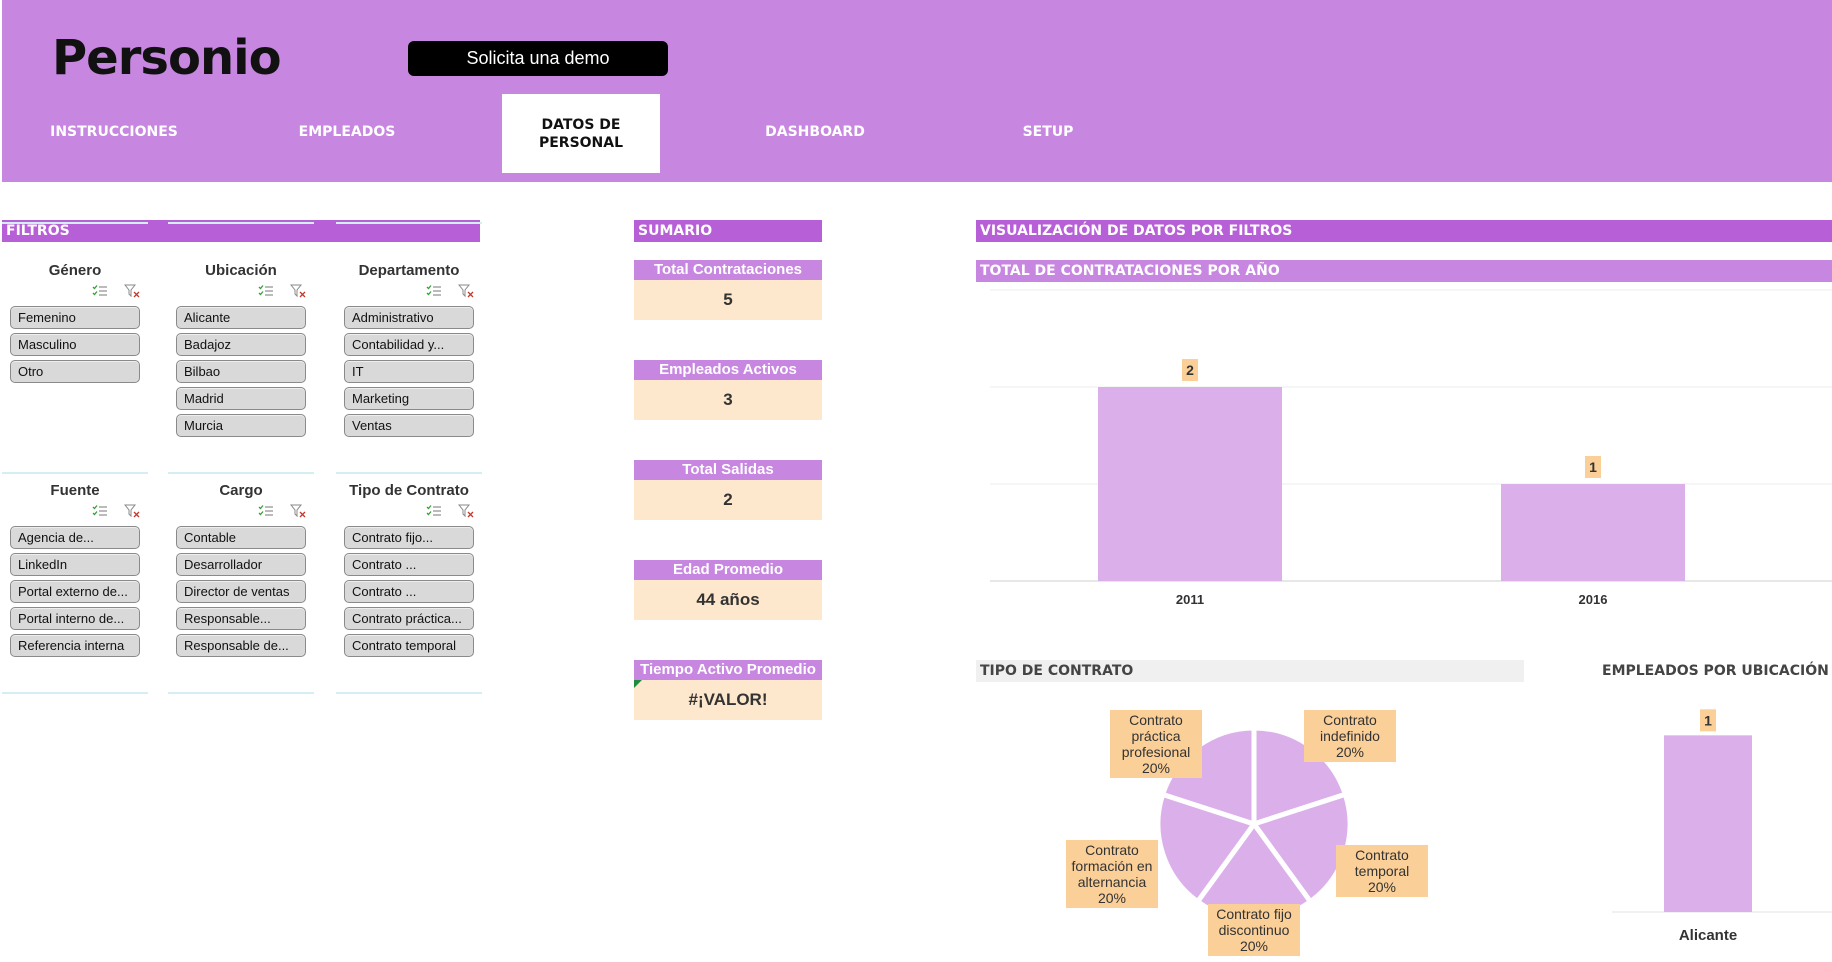 Image resolution: width=1832 pixels, height=962 pixels. I want to click on slicer-item: Administrativo, so click(409, 317).